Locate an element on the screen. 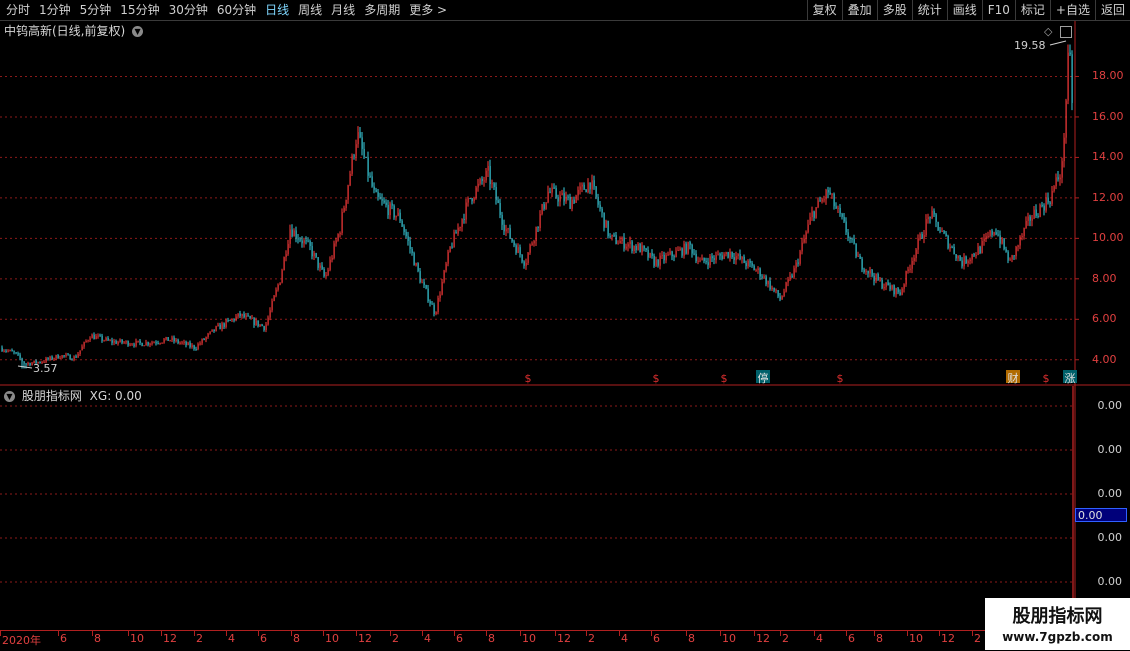 This screenshot has height=651, width=1130. price-tick-label: 8.00 is located at coordinates (1104, 278).